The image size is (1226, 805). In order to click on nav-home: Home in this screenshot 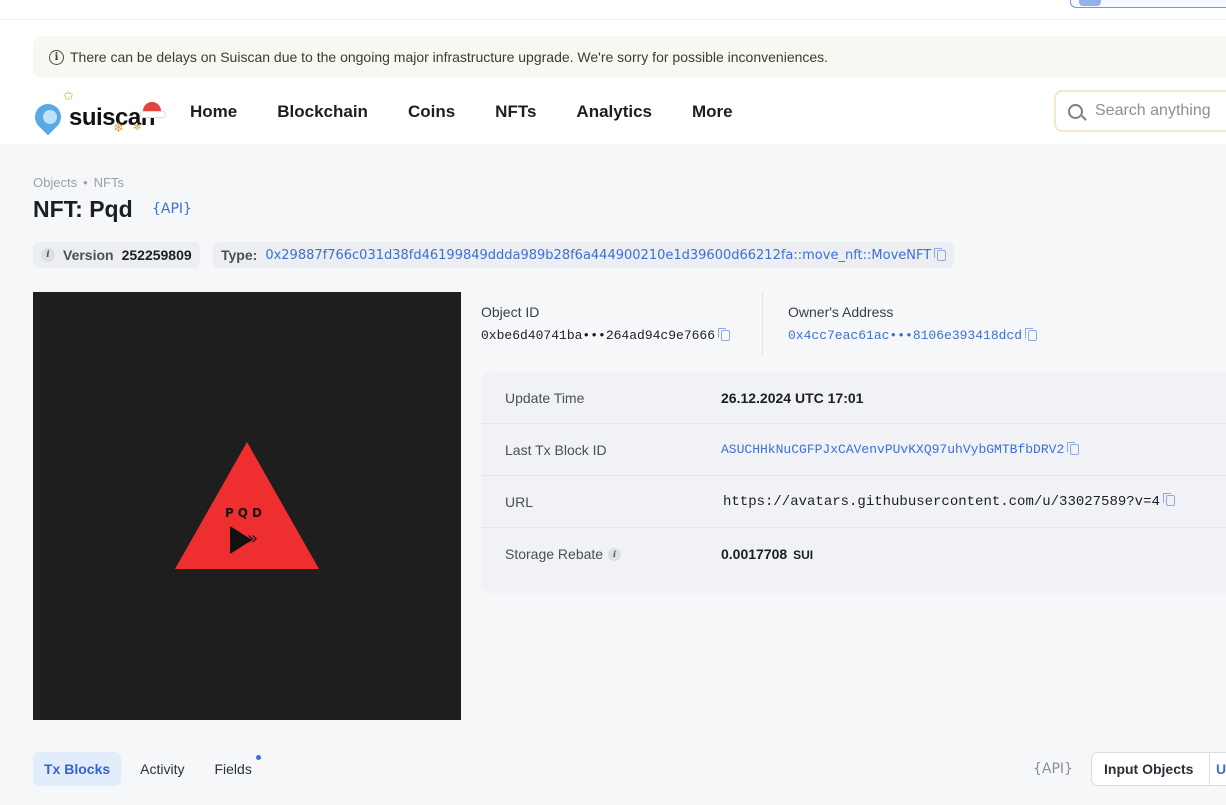, I will do `click(213, 112)`.